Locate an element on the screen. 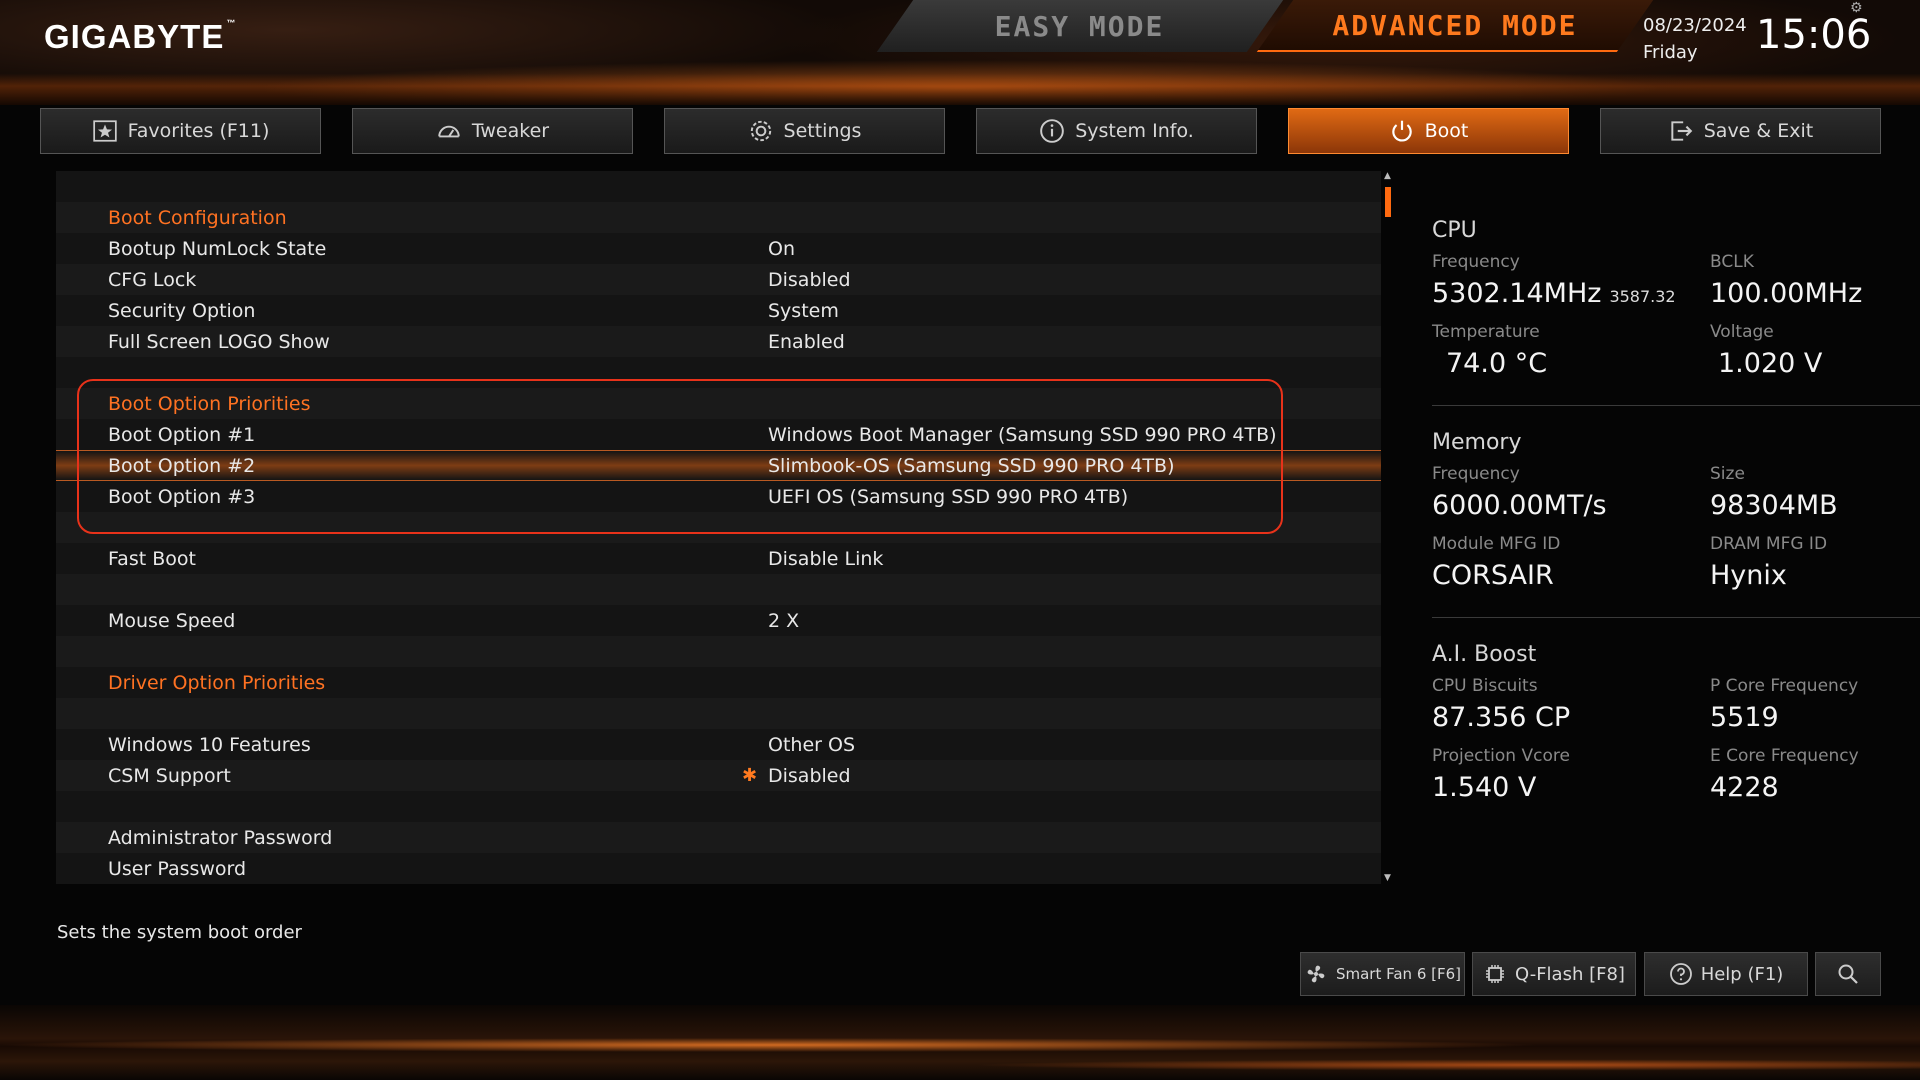  list-scrollbar: ▲ ▼ is located at coordinates (1389, 528).